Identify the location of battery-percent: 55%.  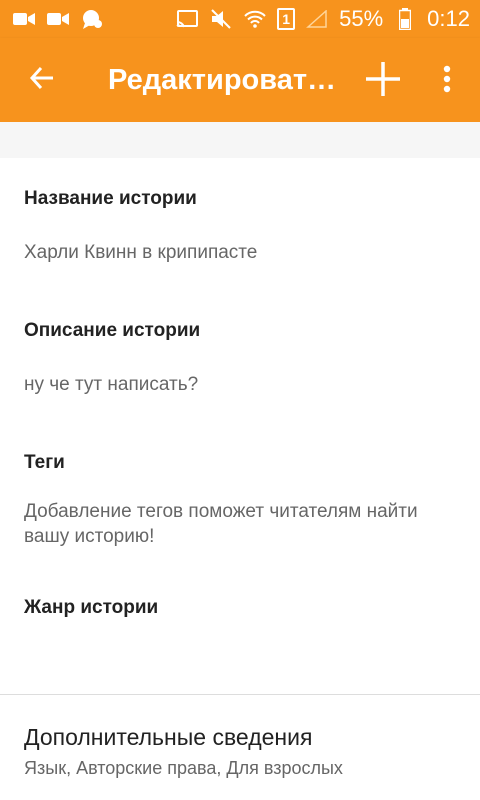
(361, 18).